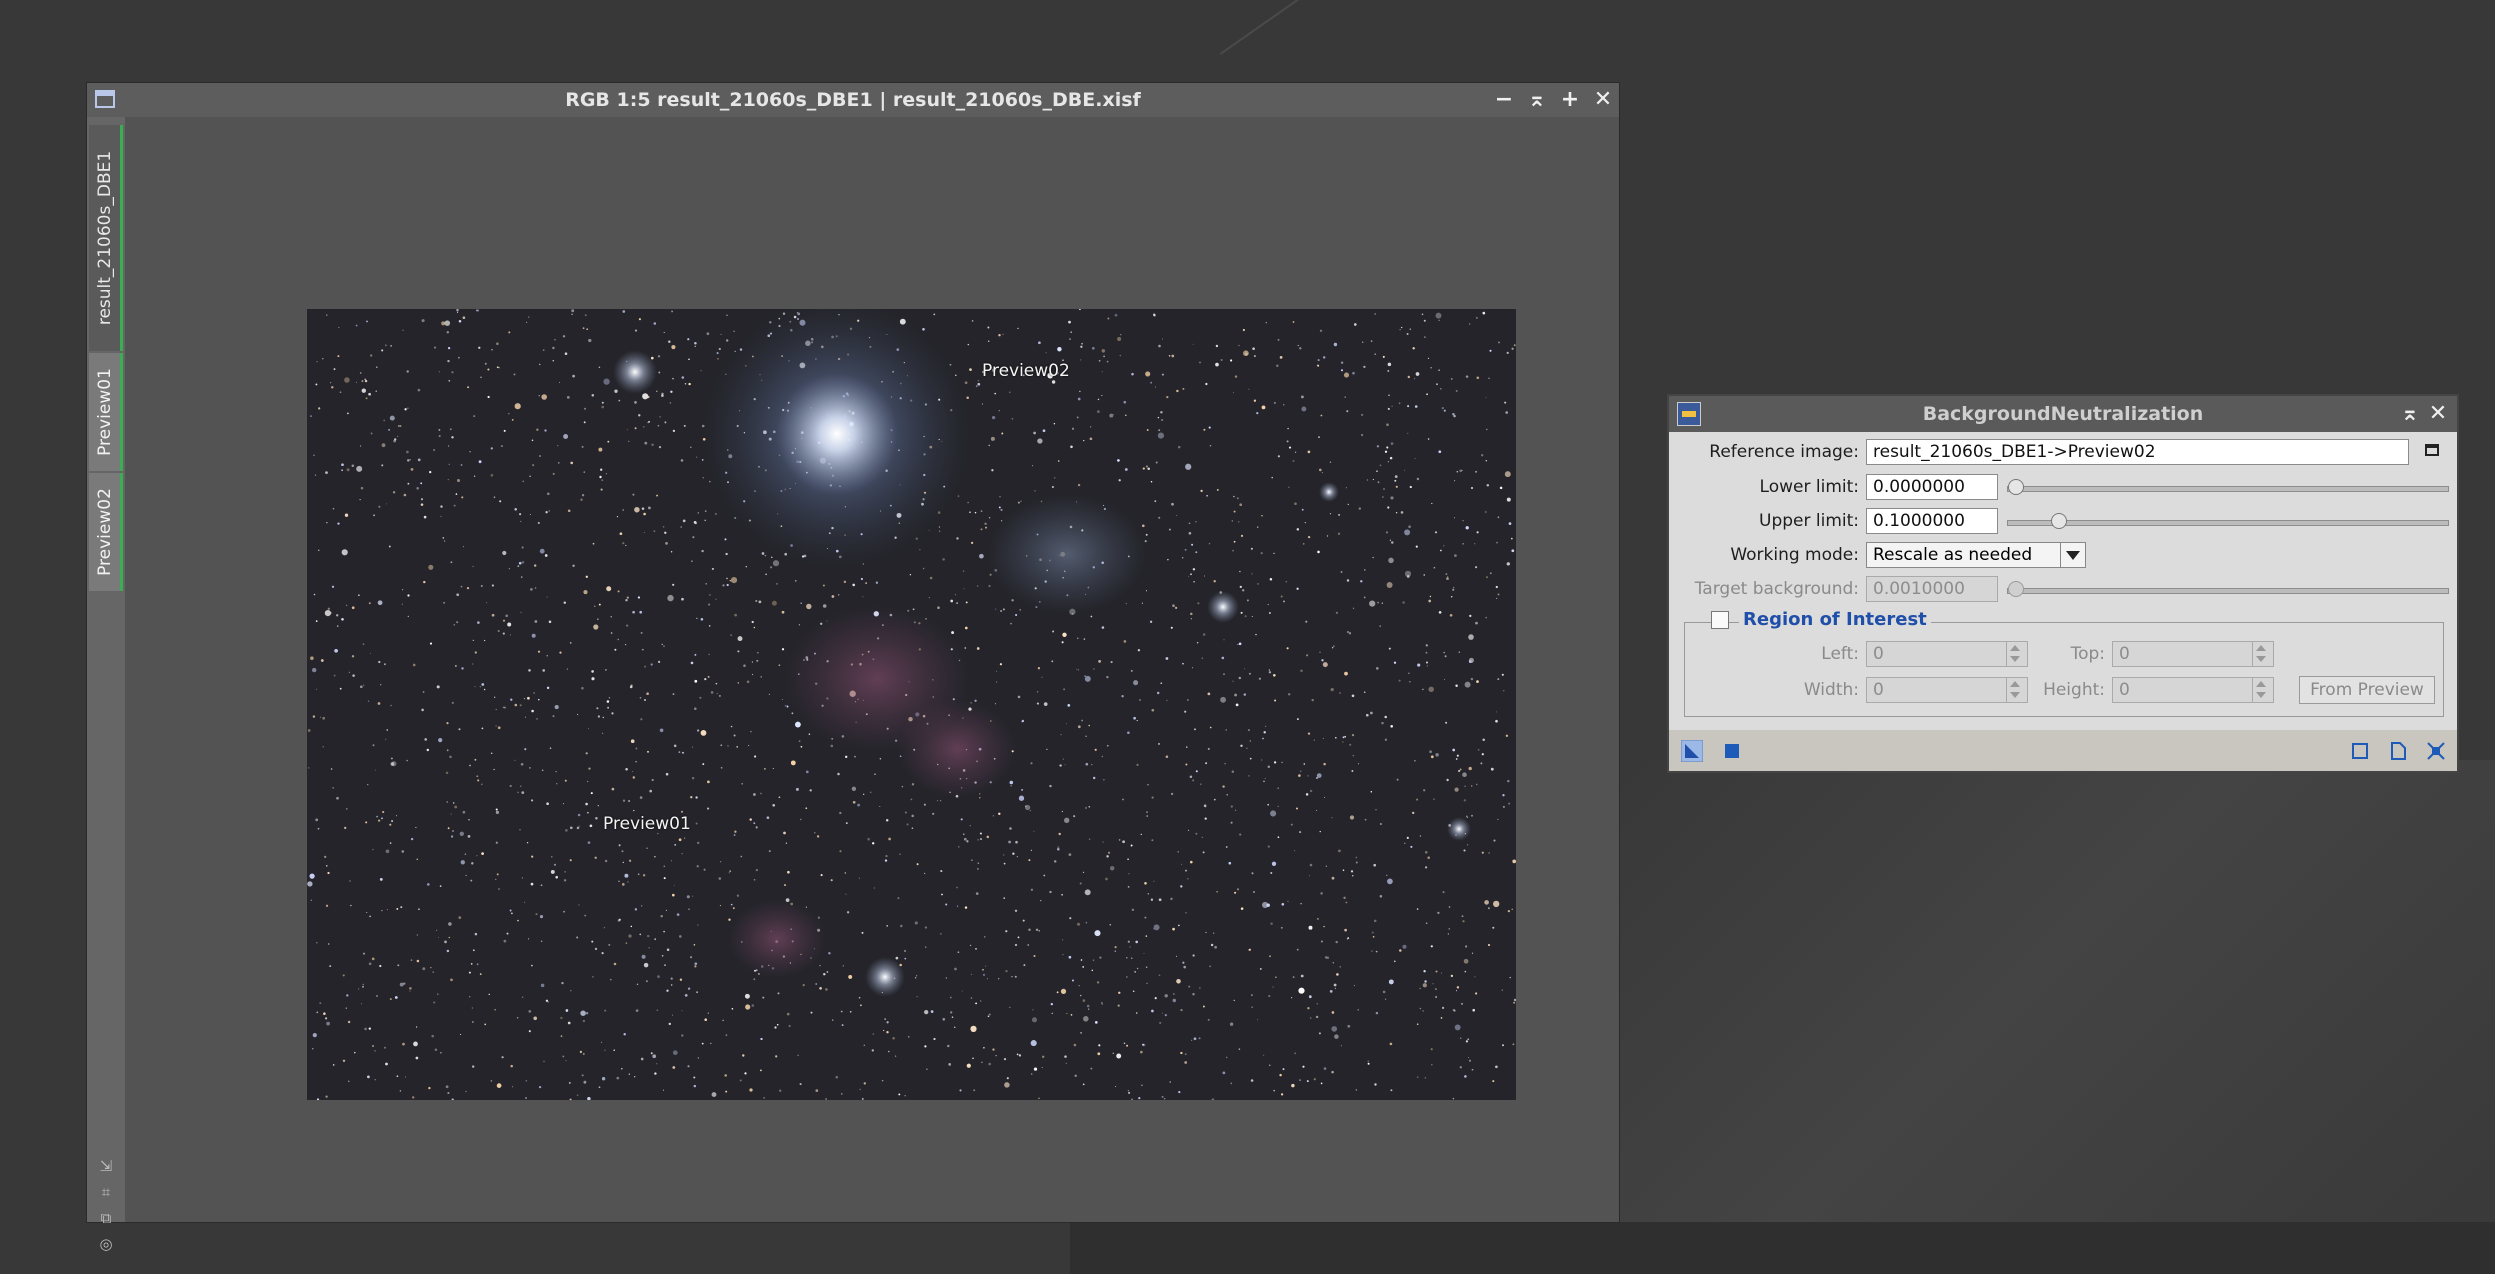 The image size is (2495, 1274). I want to click on roi-width-field: 0, so click(1947, 690).